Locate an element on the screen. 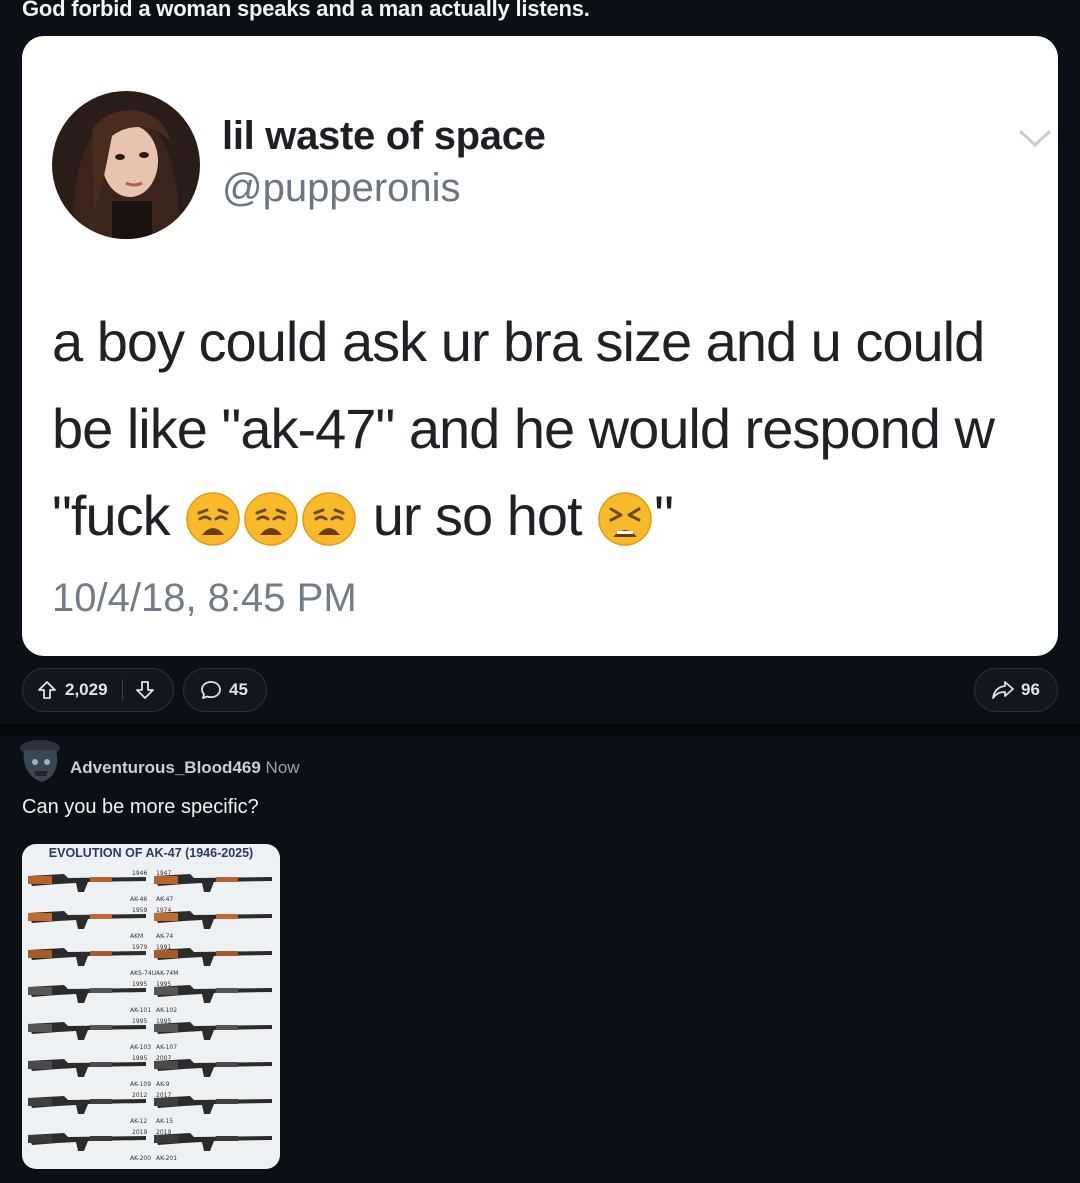 The height and width of the screenshot is (1183, 1080). tweet-text-line: a boy could ask ur bra size and u could is located at coordinates (518, 341).